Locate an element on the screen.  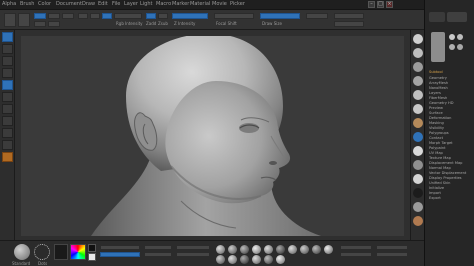
draw-size-slider is located at coordinates (280, 16).